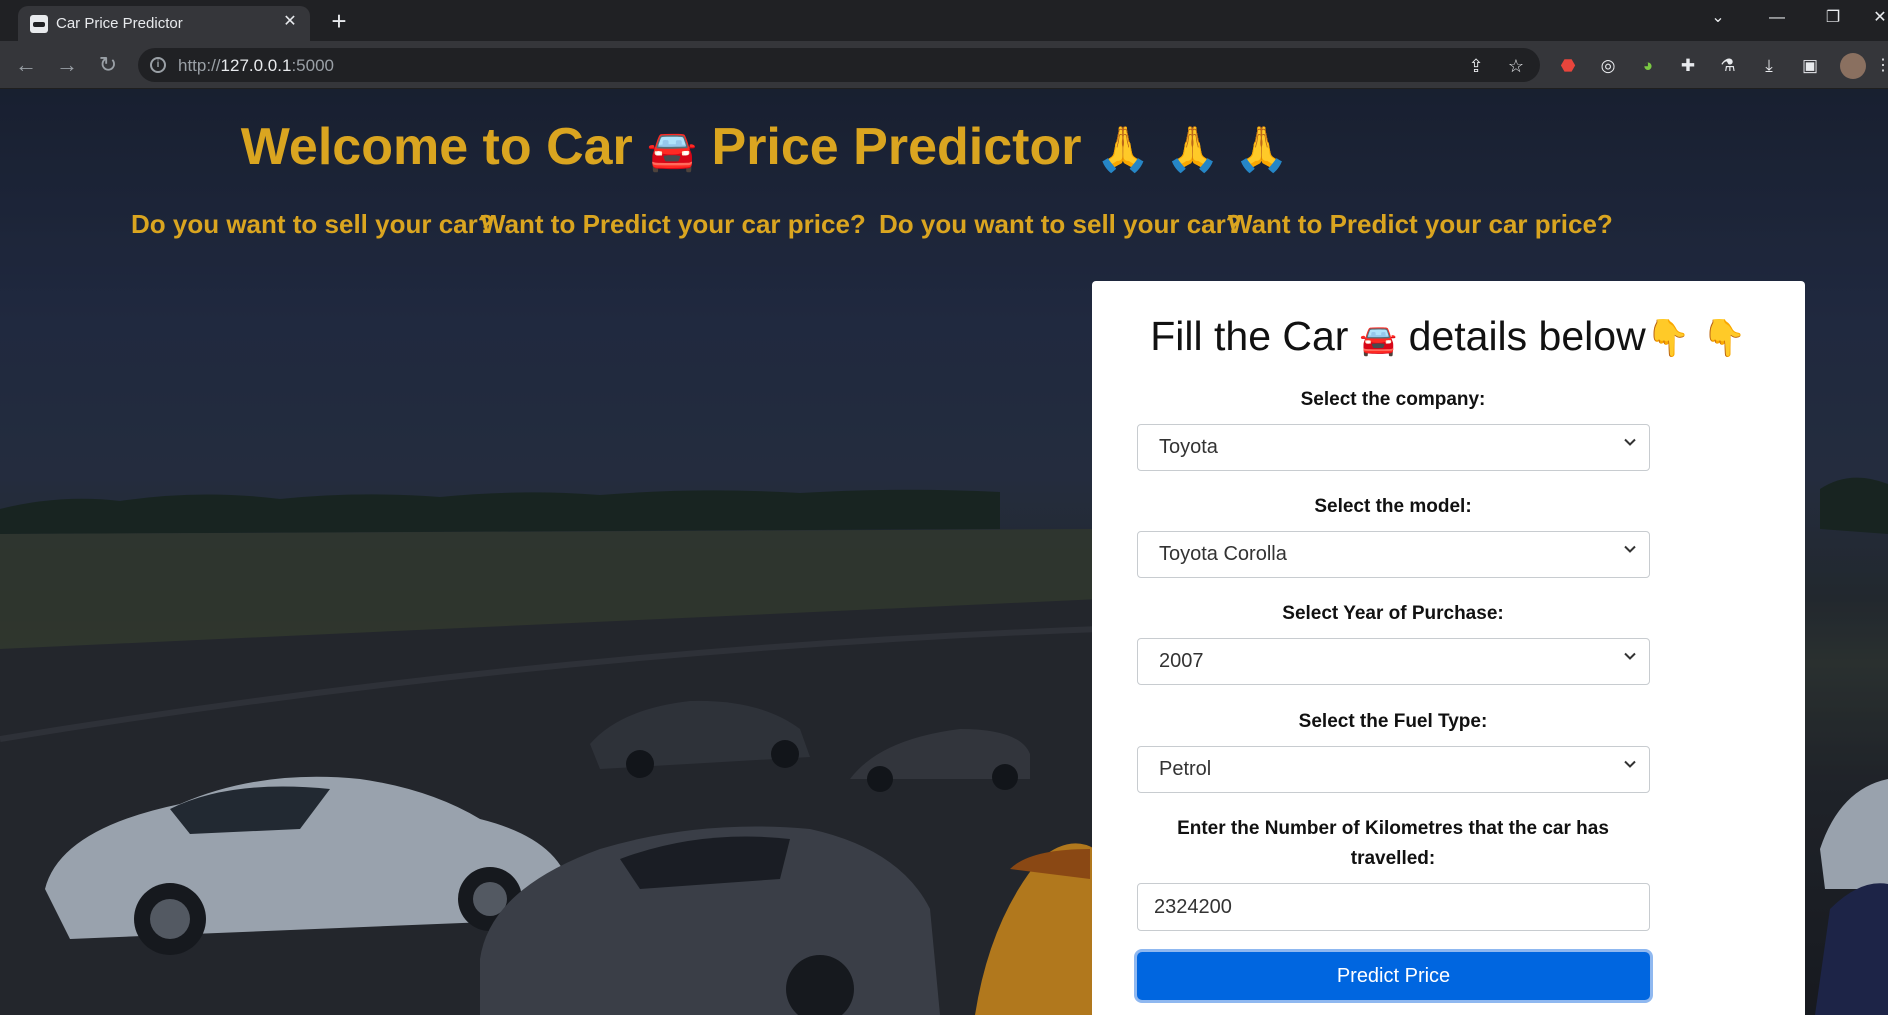 The height and width of the screenshot is (1015, 1888). Describe the element at coordinates (1880, 18) in the screenshot. I see `close-window-button: ✕` at that location.